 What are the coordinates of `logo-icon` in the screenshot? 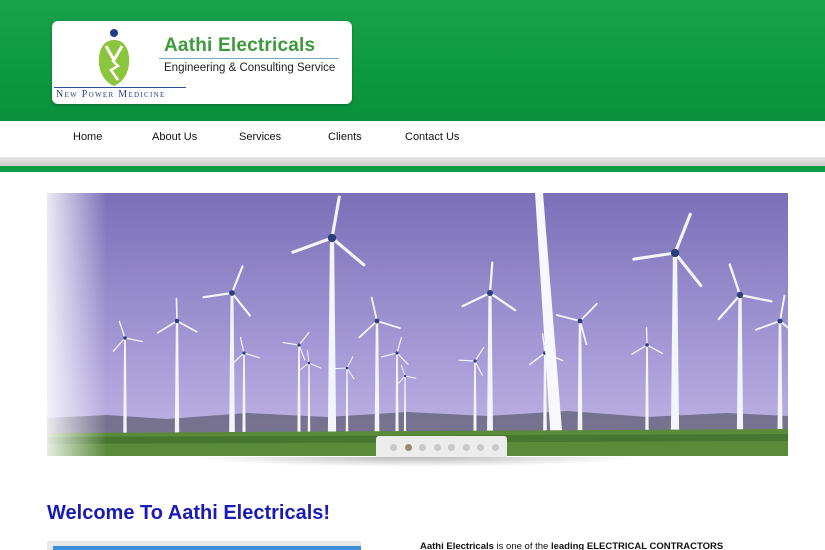 It's located at (114, 57).